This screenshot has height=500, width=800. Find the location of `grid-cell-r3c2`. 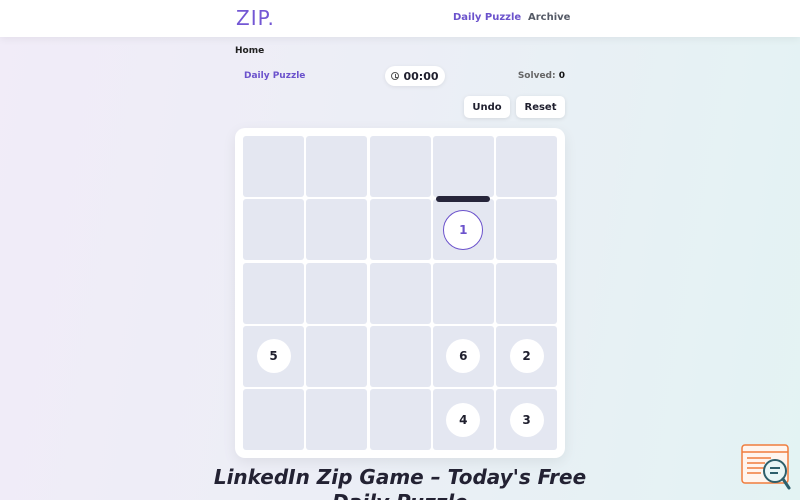

grid-cell-r3c2 is located at coordinates (337, 293).